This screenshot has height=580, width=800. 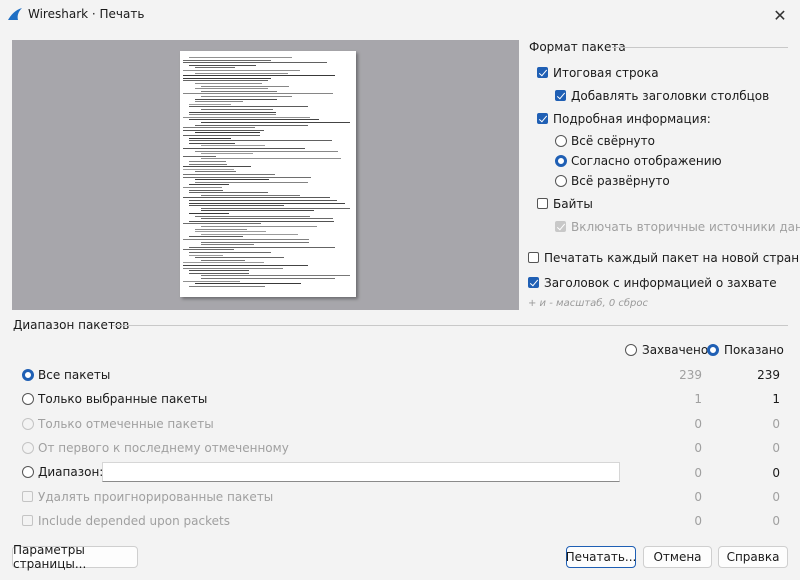 I want to click on all-packets-label: Все пакеты, so click(x=74, y=375).